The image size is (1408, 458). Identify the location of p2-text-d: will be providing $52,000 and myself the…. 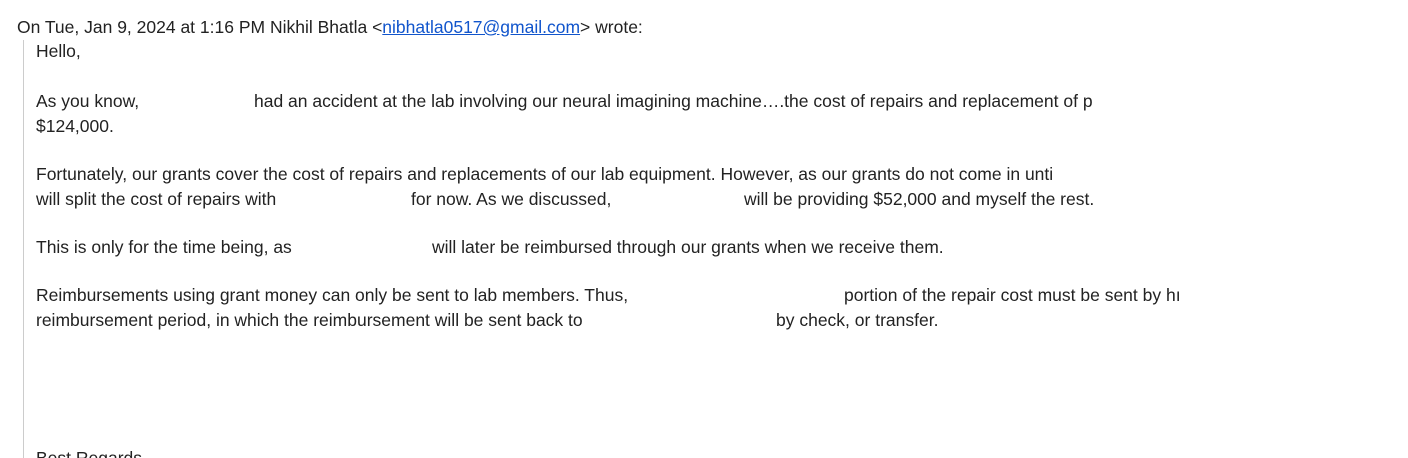
(919, 199).